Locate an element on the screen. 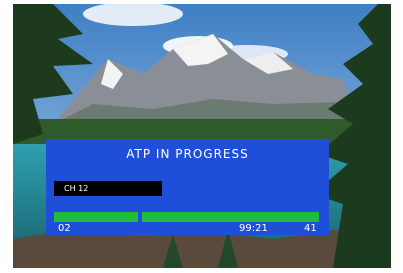  progress-bar-right is located at coordinates (230, 217).